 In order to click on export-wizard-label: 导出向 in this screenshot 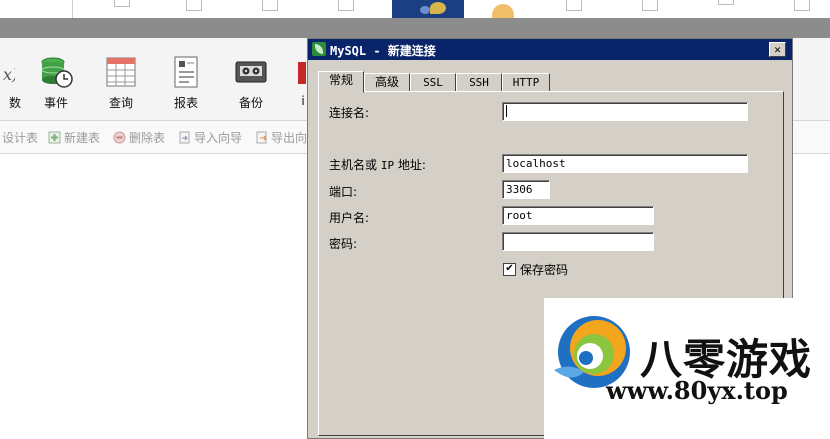, I will do `click(289, 138)`.